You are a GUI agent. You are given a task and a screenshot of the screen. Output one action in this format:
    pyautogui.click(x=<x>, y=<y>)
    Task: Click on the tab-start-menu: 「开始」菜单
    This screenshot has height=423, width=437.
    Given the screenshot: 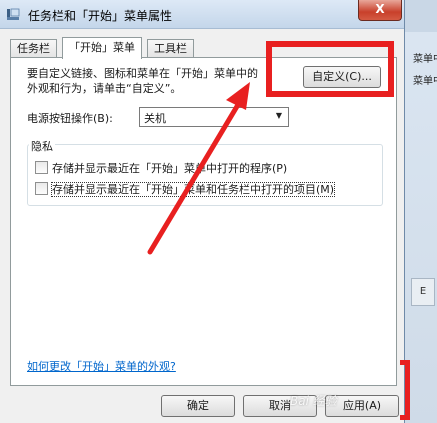 What is the action you would take?
    pyautogui.click(x=102, y=48)
    